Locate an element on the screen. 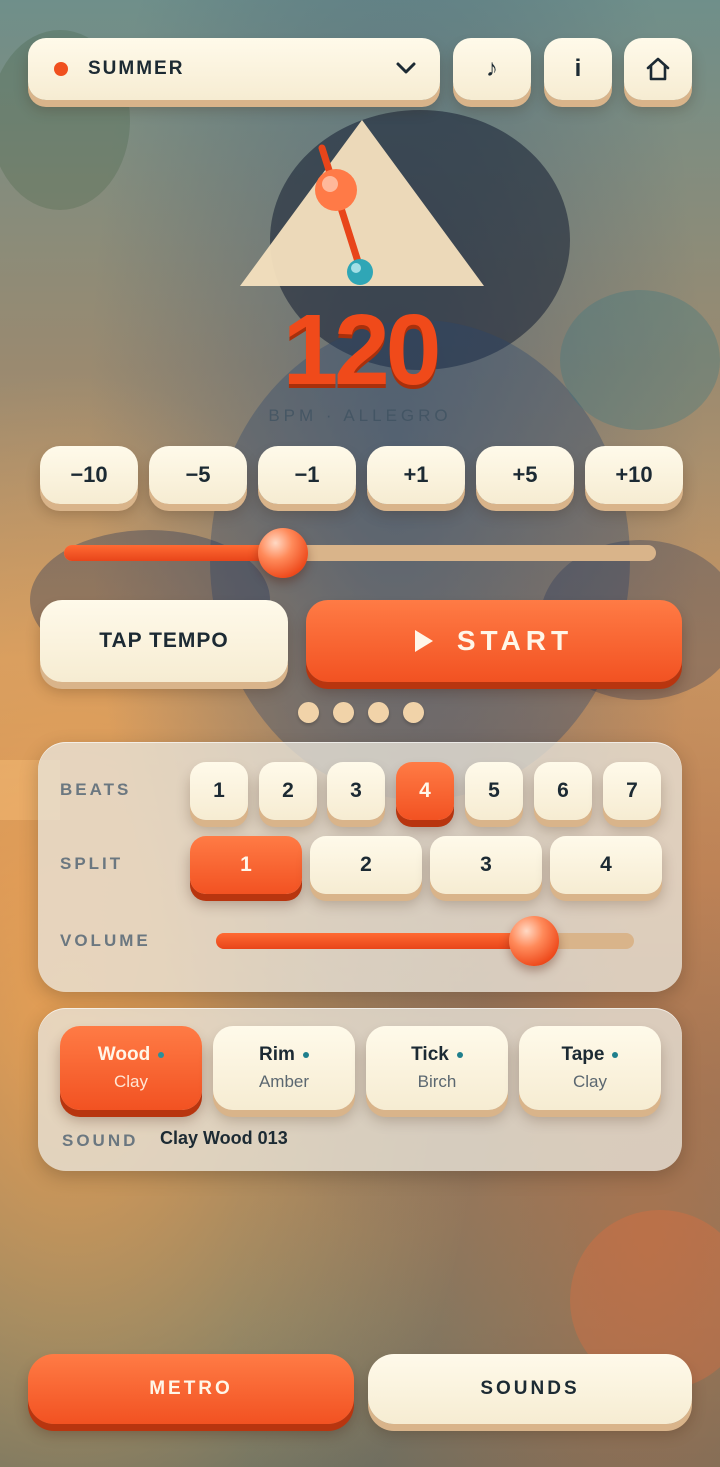 The image size is (720, 1467). home-button is located at coordinates (658, 69).